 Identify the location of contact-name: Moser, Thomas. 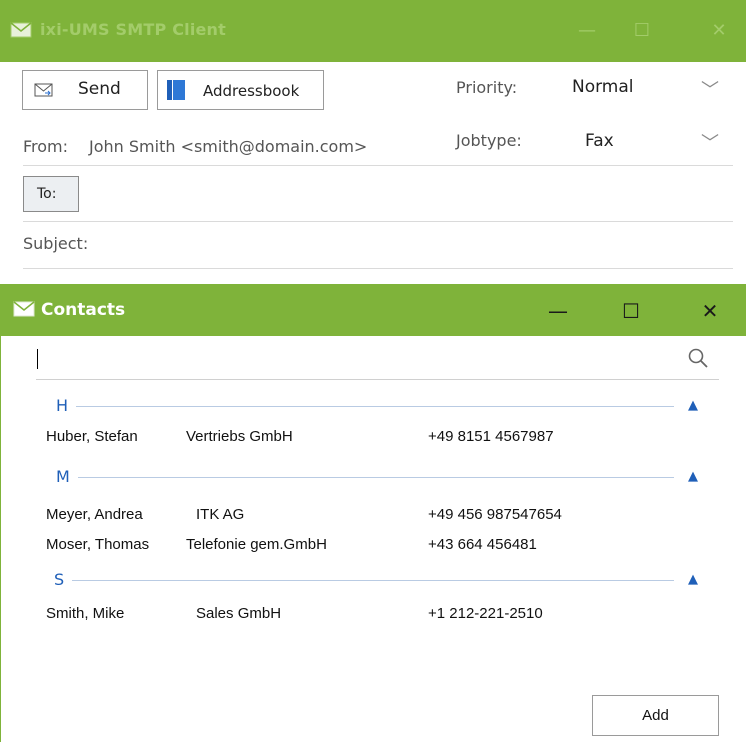
(98, 544).